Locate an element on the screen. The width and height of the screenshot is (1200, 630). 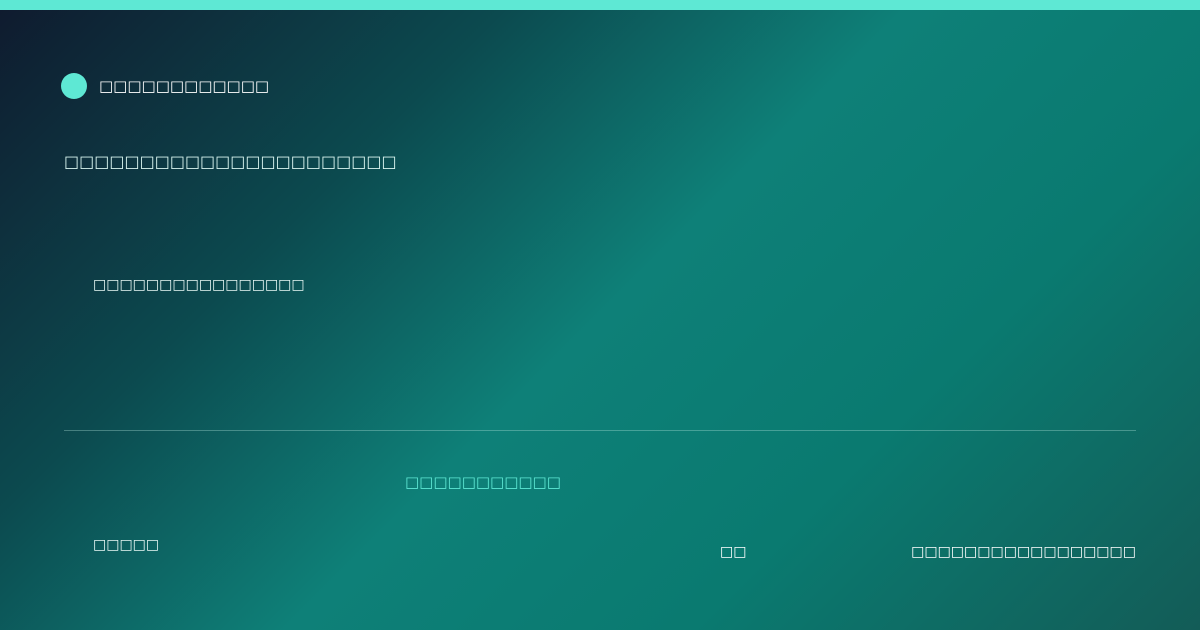
page-subtitle: □□□□□□□□□□□□□□□□ is located at coordinates (199, 285).